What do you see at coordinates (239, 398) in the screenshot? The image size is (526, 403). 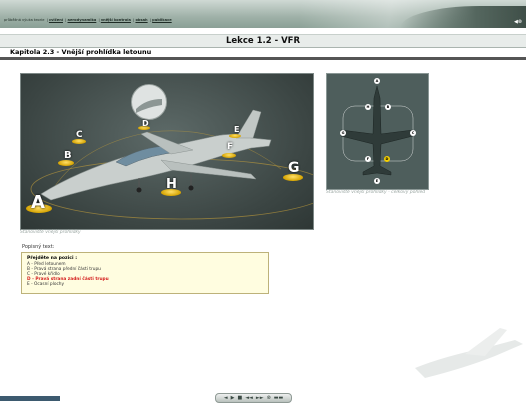 I see `stop-button: ■` at bounding box center [239, 398].